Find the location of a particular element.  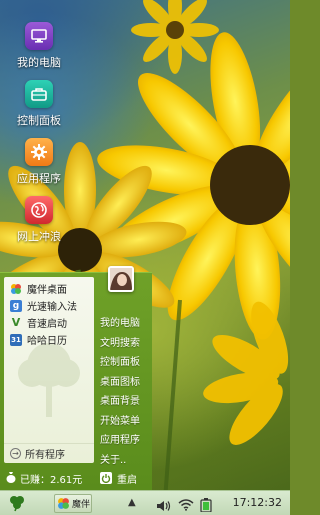

clover-icon is located at coordinates (17, 504).